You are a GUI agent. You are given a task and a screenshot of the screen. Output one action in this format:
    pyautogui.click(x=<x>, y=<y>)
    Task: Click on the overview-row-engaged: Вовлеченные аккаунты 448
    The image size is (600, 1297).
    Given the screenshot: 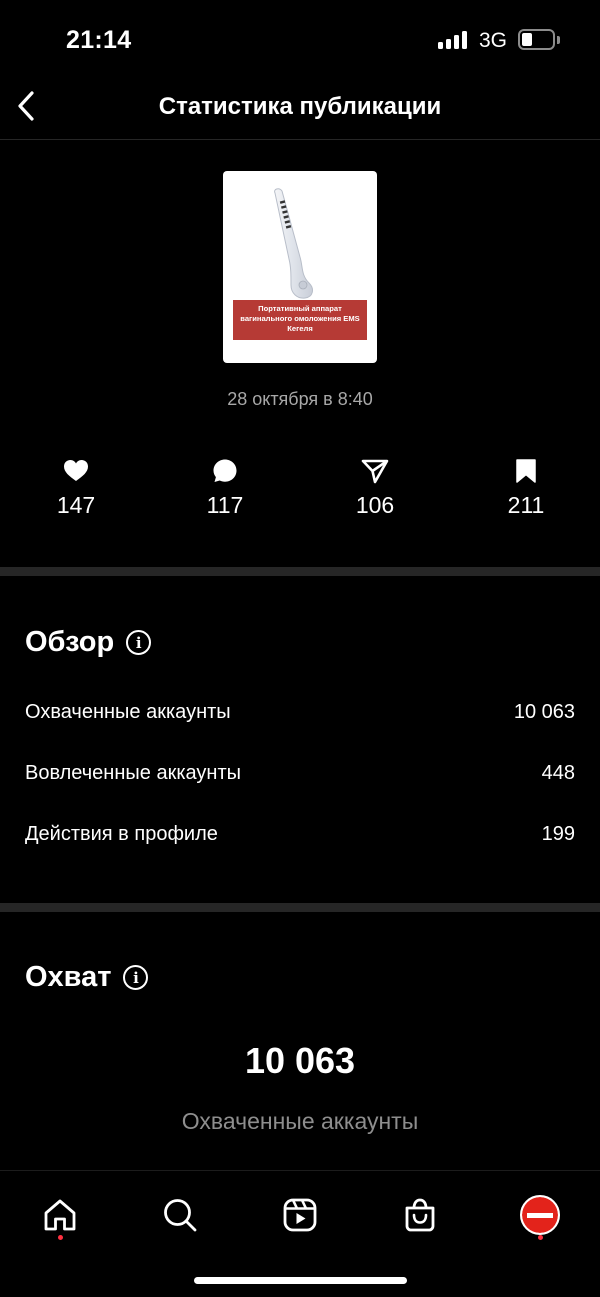 What is the action you would take?
    pyautogui.click(x=300, y=773)
    